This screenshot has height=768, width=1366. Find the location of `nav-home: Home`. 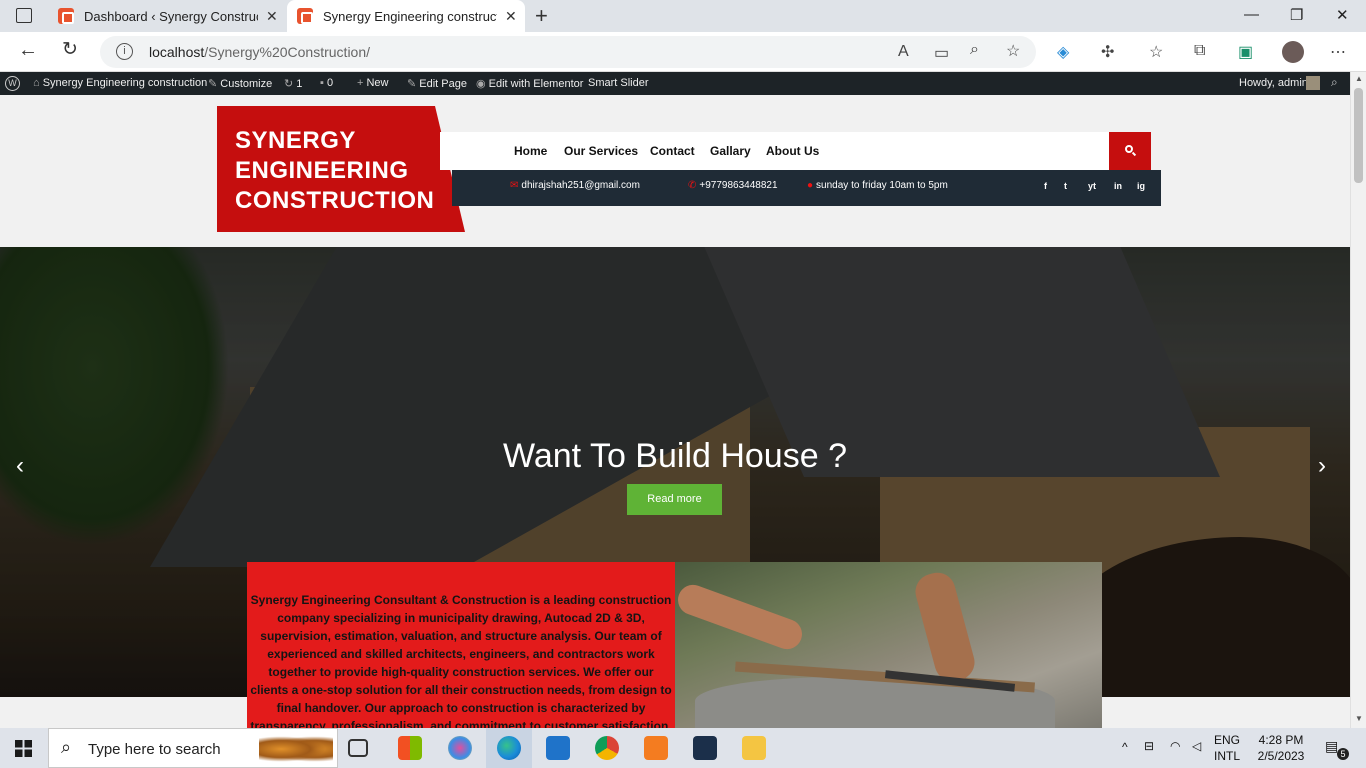

nav-home: Home is located at coordinates (530, 151).